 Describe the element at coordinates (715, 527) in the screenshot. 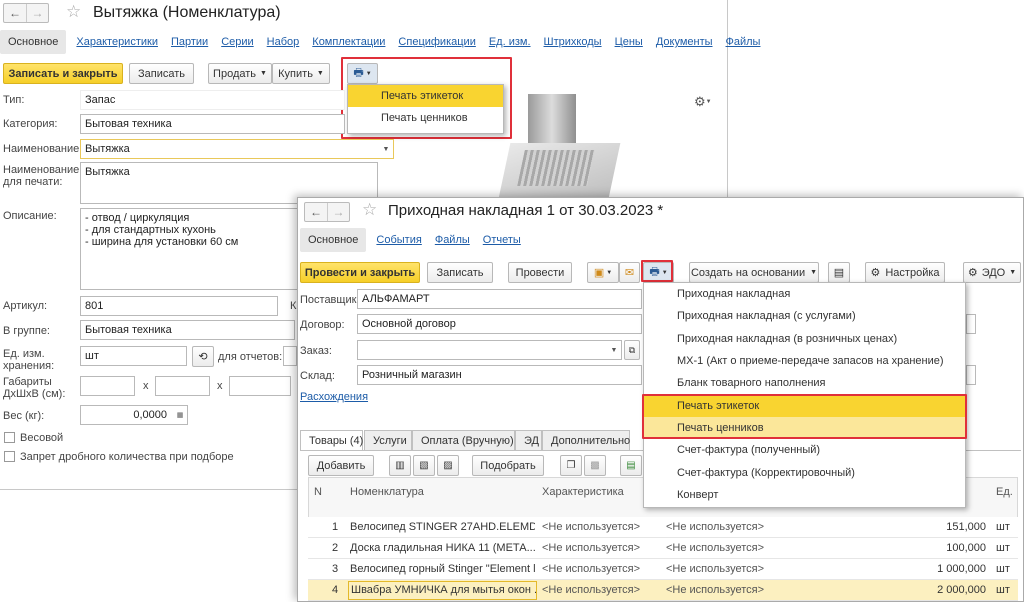

I see `row-batch: <Не используется>` at that location.